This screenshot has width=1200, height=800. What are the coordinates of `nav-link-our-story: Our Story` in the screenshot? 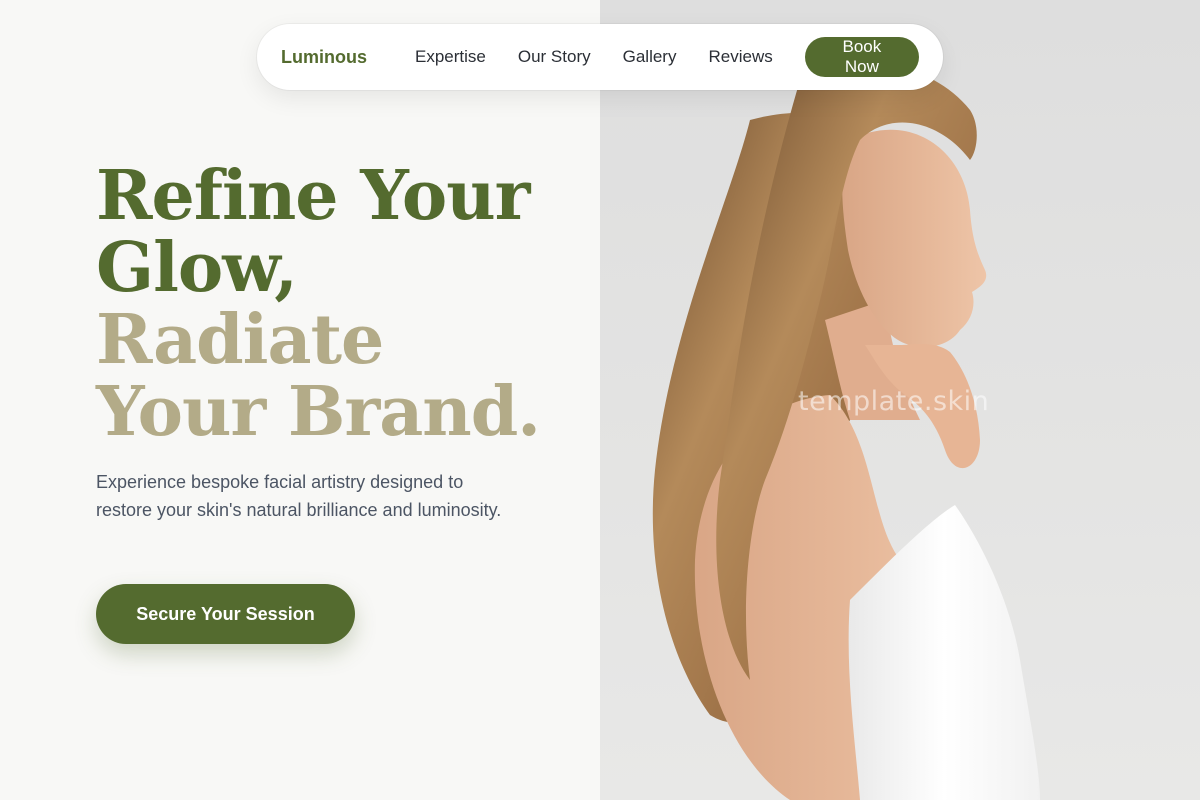 It's located at (554, 57).